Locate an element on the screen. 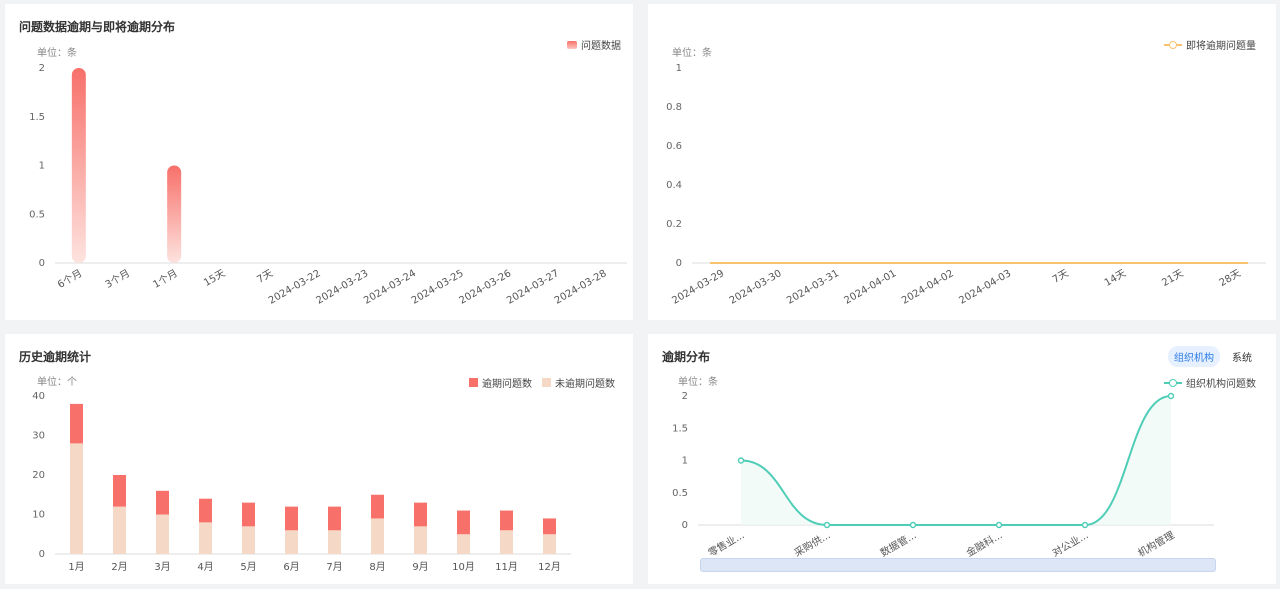  x-tick-label: 2024-03-24 is located at coordinates (390, 287).